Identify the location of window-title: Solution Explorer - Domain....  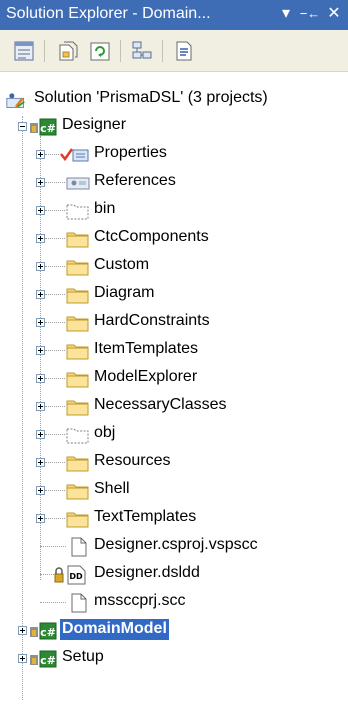
(108, 13).